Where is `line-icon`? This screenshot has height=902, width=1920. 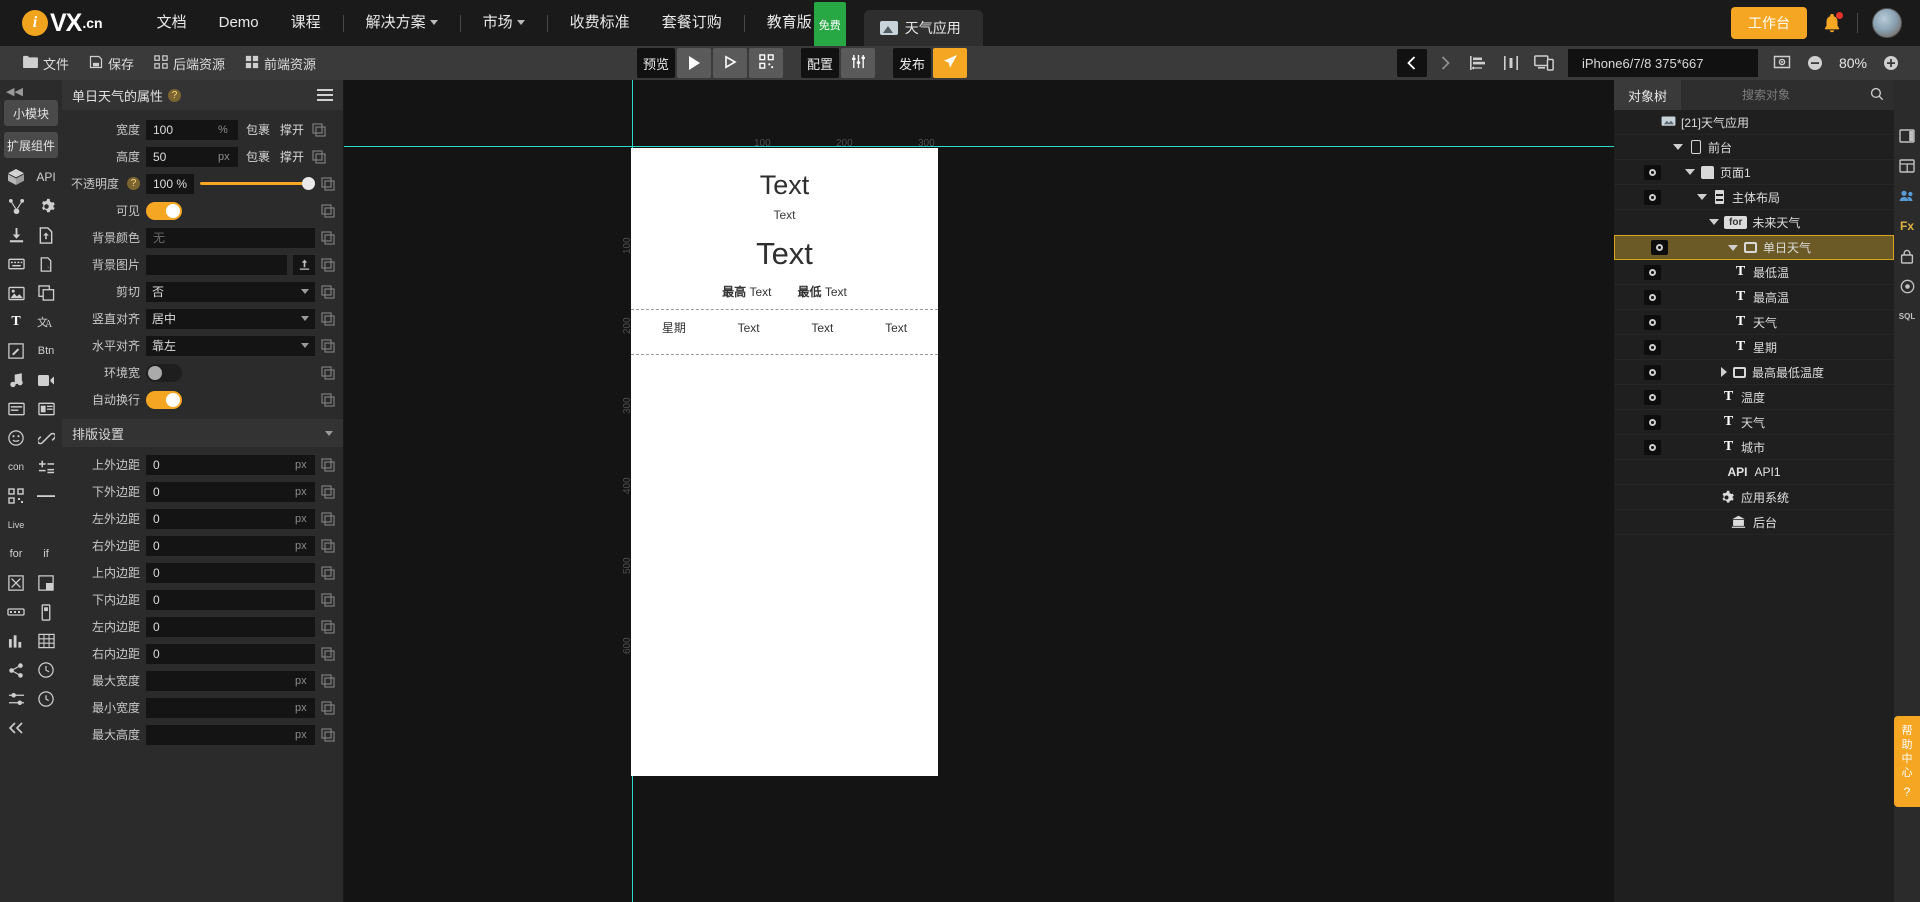
line-icon is located at coordinates (46, 496).